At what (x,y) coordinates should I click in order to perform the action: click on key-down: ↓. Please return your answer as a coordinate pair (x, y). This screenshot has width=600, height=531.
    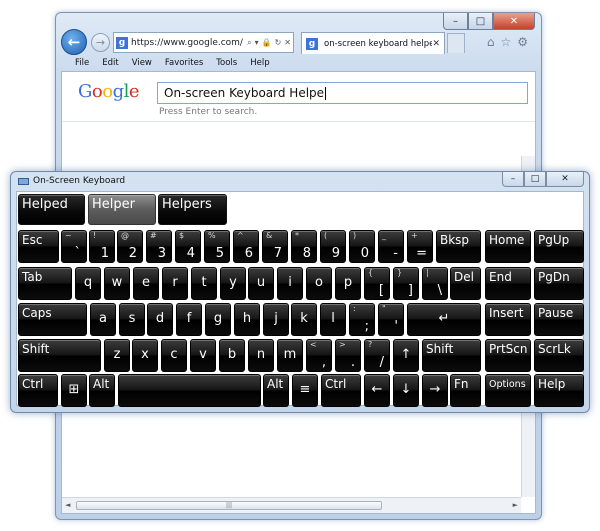
    Looking at the image, I should click on (406, 390).